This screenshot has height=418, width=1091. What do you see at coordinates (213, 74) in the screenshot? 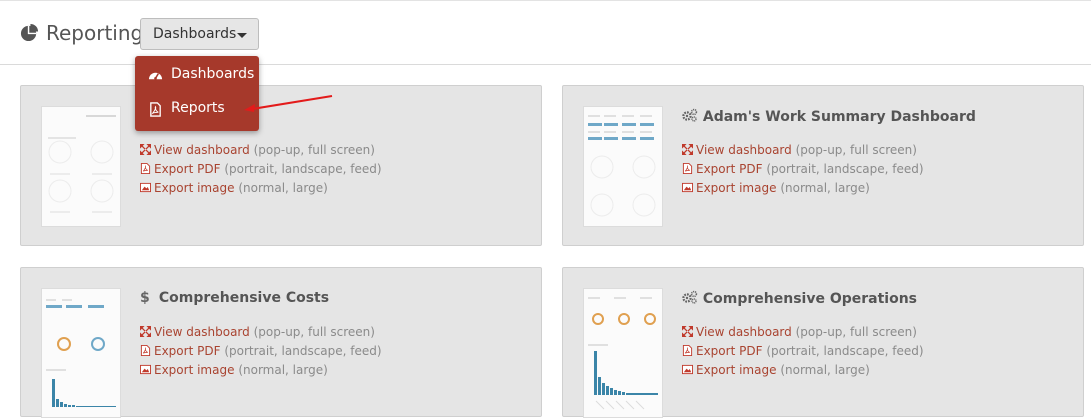
I see `menu-item-label: Dashboards` at bounding box center [213, 74].